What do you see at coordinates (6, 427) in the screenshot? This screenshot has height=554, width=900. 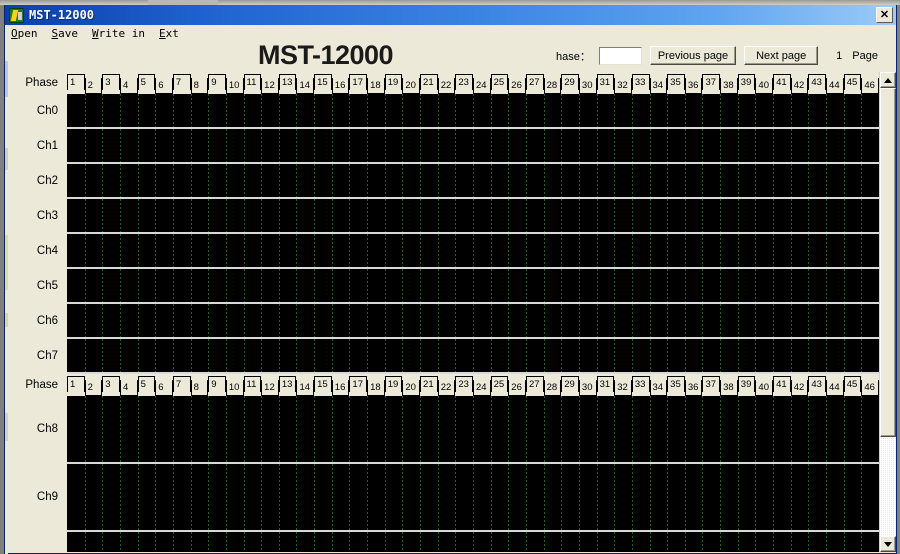 I see `edge-accent` at bounding box center [6, 427].